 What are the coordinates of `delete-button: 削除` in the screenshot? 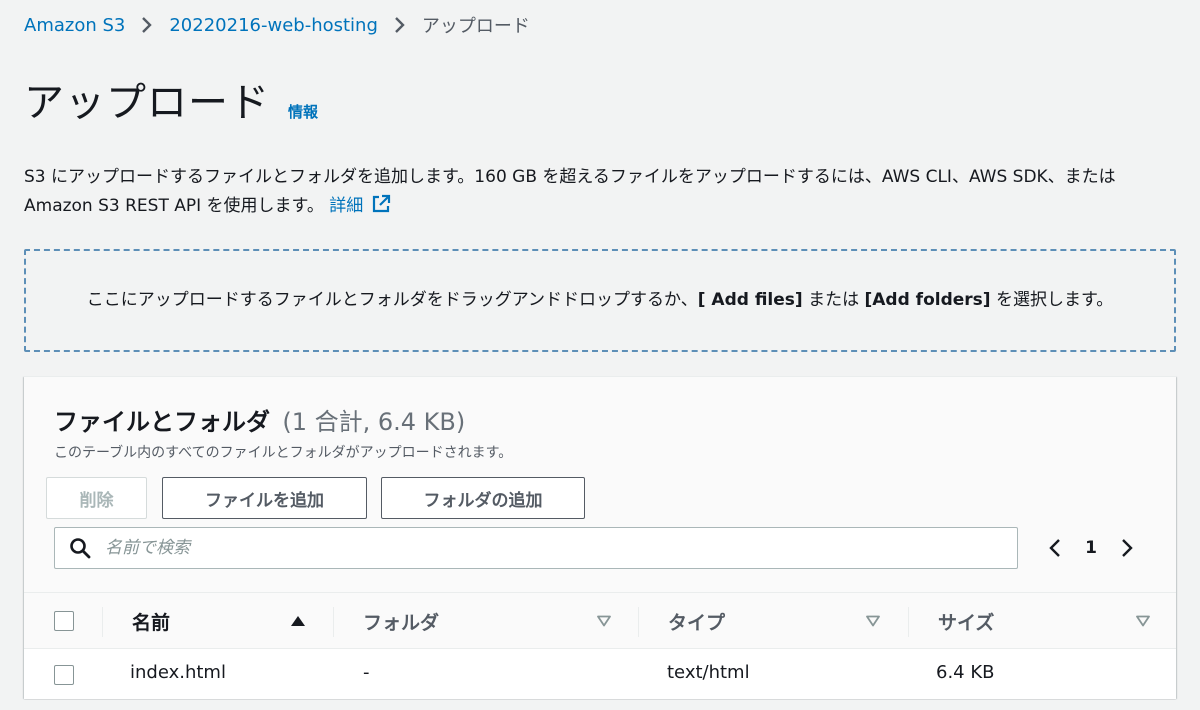 It's located at (96, 498).